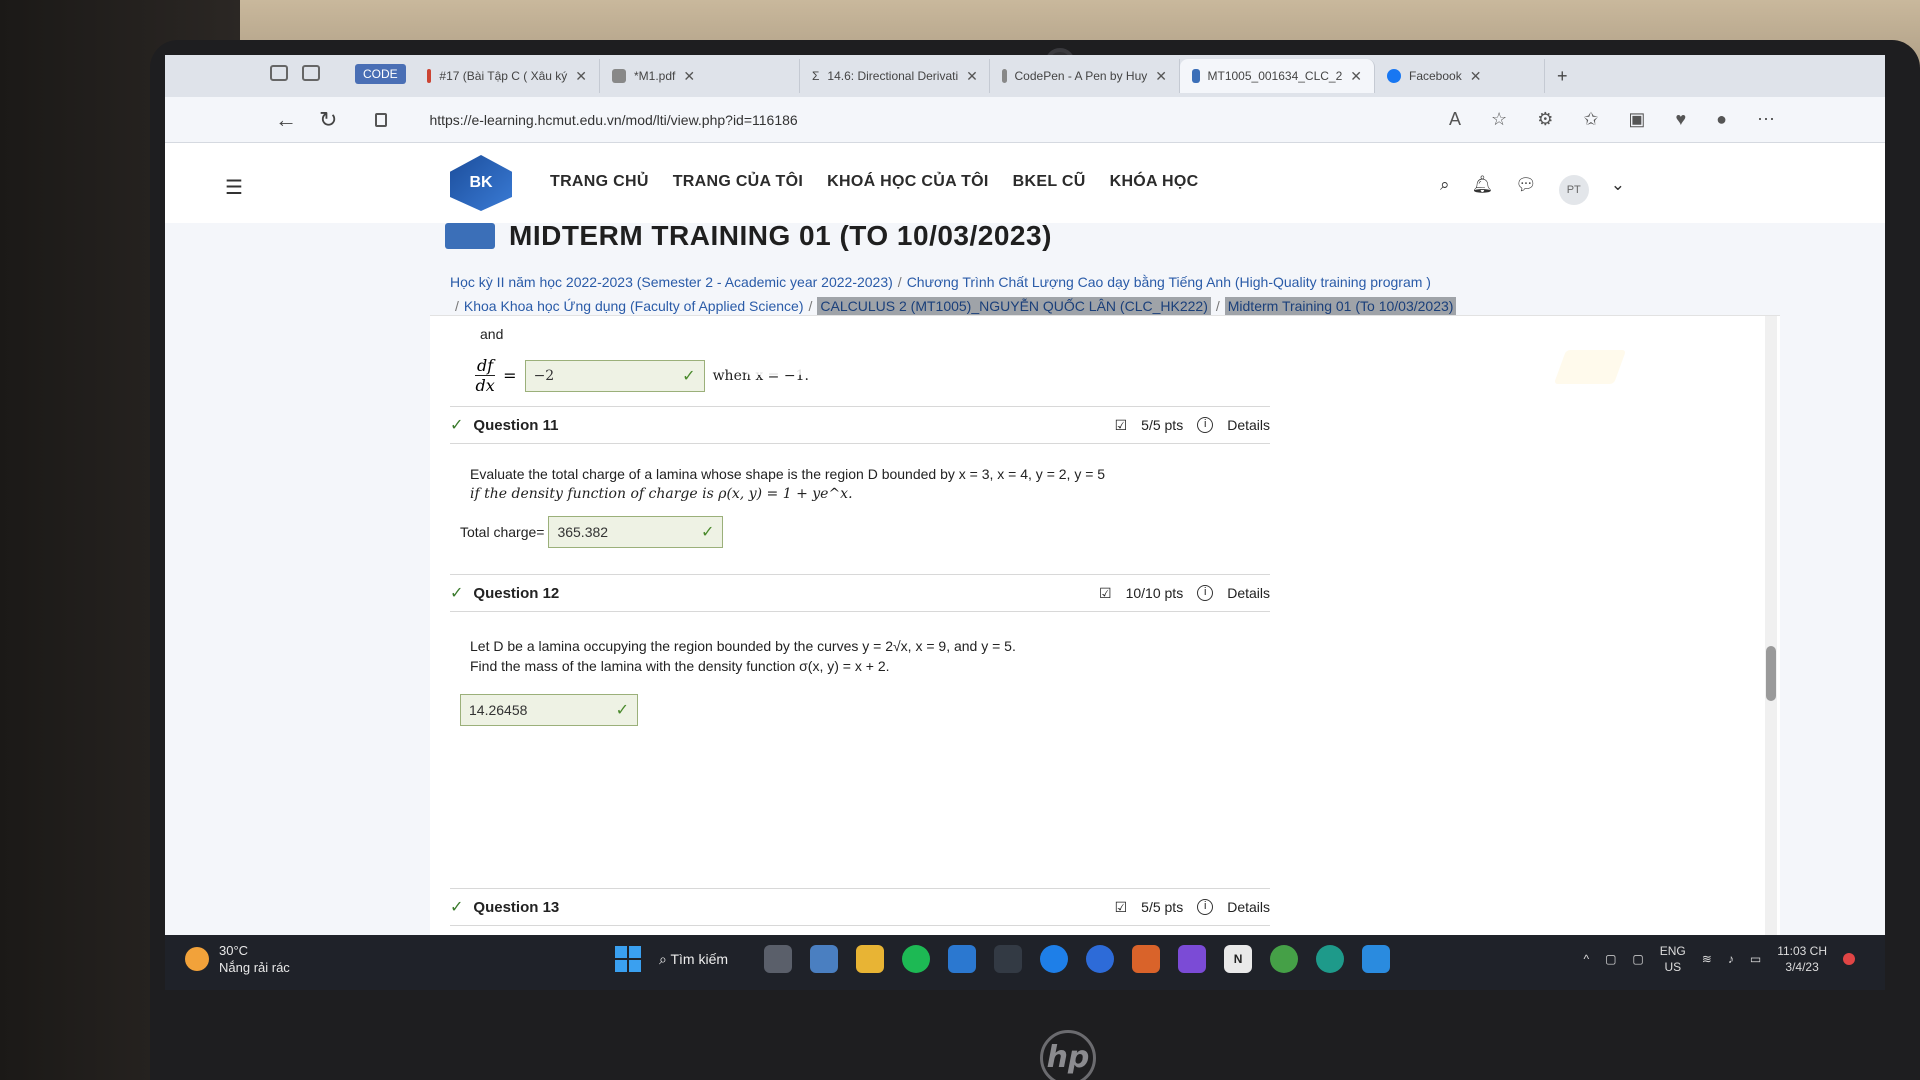  I want to click on chevron-down-icon: ⌄, so click(1618, 190).